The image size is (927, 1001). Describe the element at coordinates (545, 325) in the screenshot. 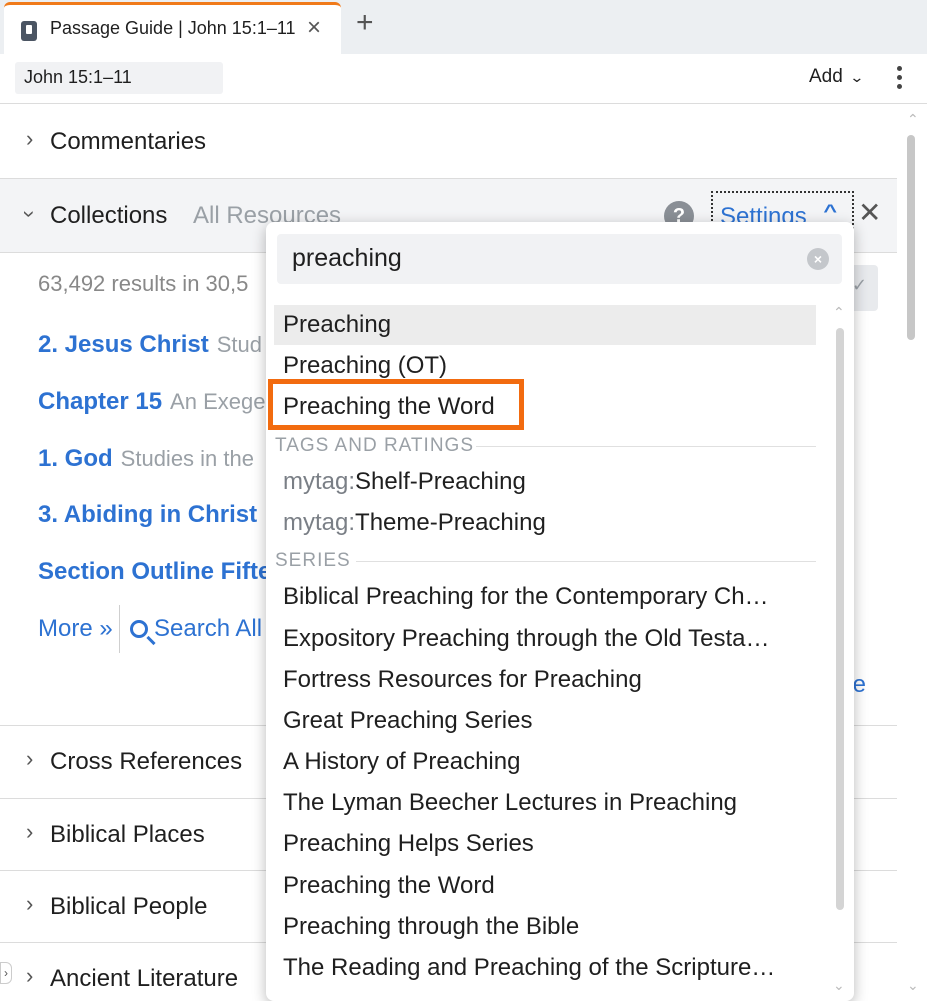

I see `suggestion-item: Preaching` at that location.